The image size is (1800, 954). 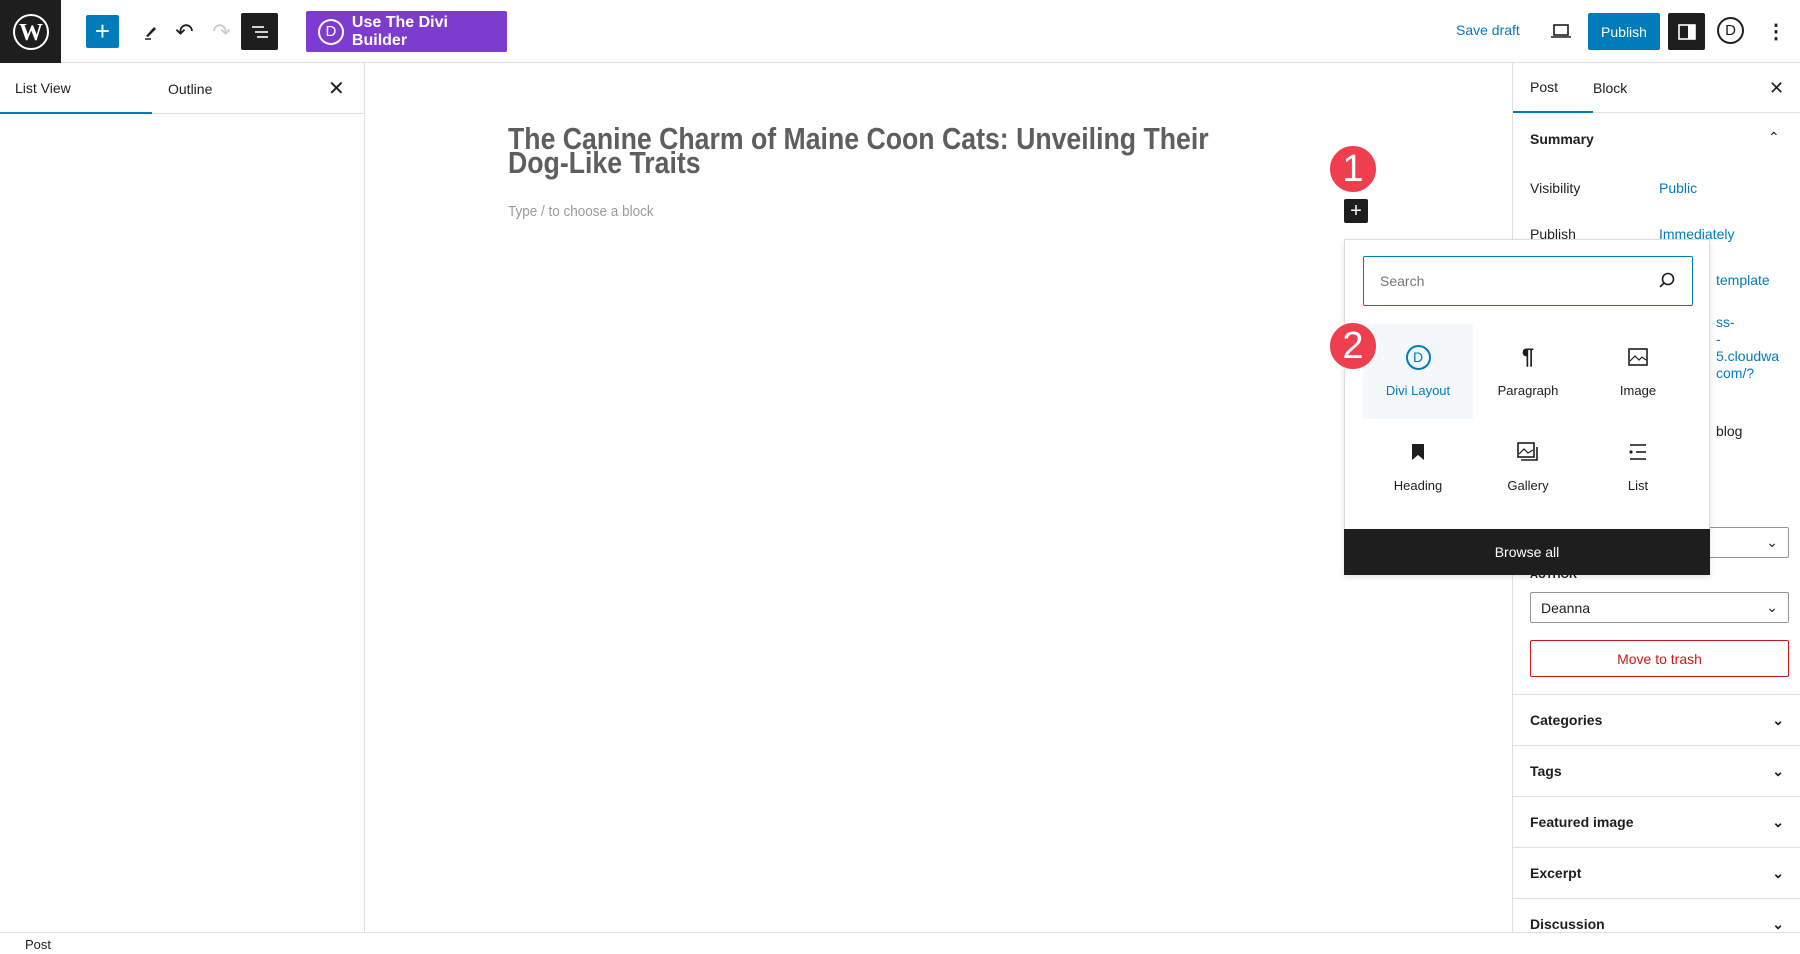 I want to click on tab-list-view: List View, so click(x=76, y=88).